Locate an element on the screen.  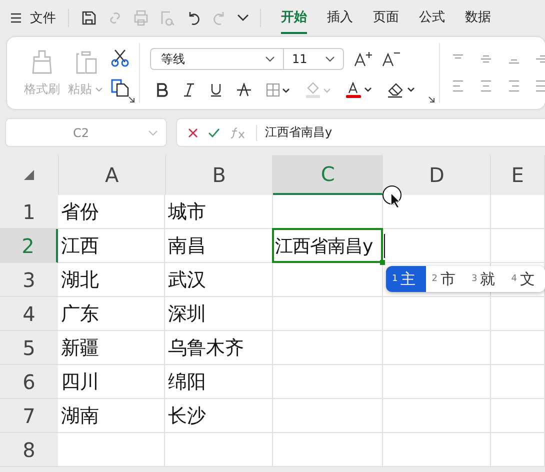
name-box: C2 is located at coordinates (86, 132).